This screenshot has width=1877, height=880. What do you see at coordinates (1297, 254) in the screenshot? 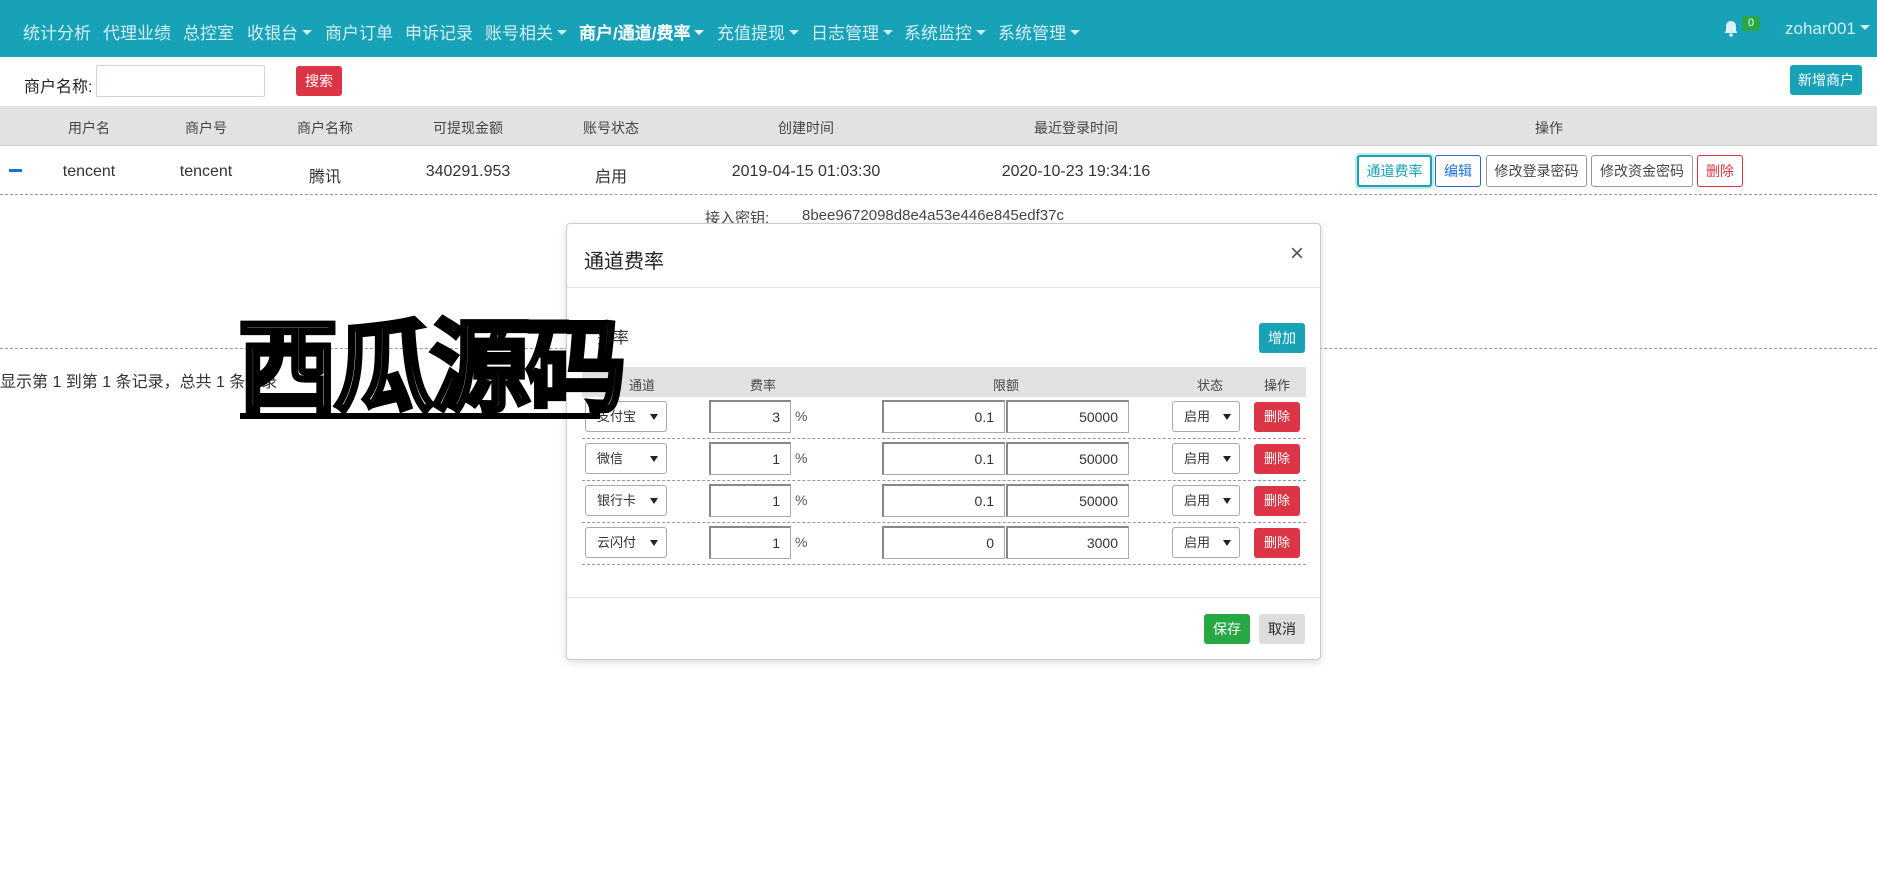
I see `close-icon: ×` at bounding box center [1297, 254].